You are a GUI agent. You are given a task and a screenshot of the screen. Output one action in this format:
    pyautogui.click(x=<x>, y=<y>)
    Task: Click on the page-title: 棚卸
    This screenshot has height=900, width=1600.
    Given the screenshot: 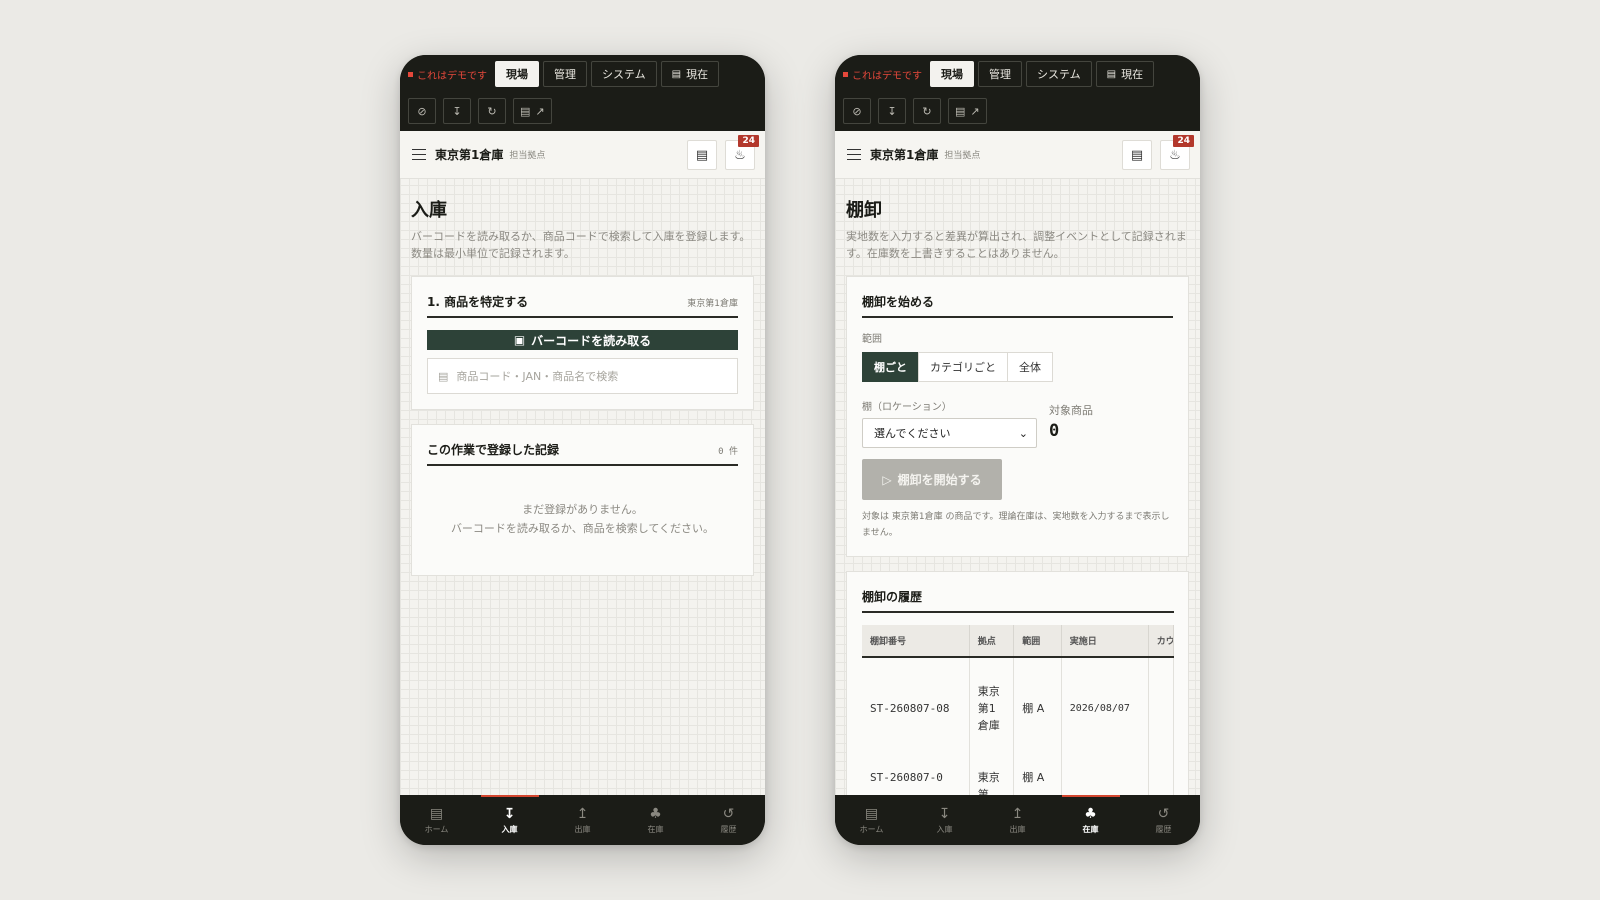 What is the action you would take?
    pyautogui.click(x=864, y=210)
    